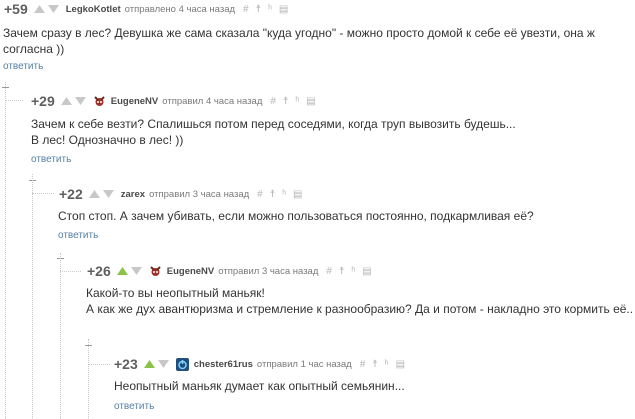  I want to click on comment-3-header: +22 zarex отправил 3 часа назад # ☨ ʰ ▤, so click(180, 194).